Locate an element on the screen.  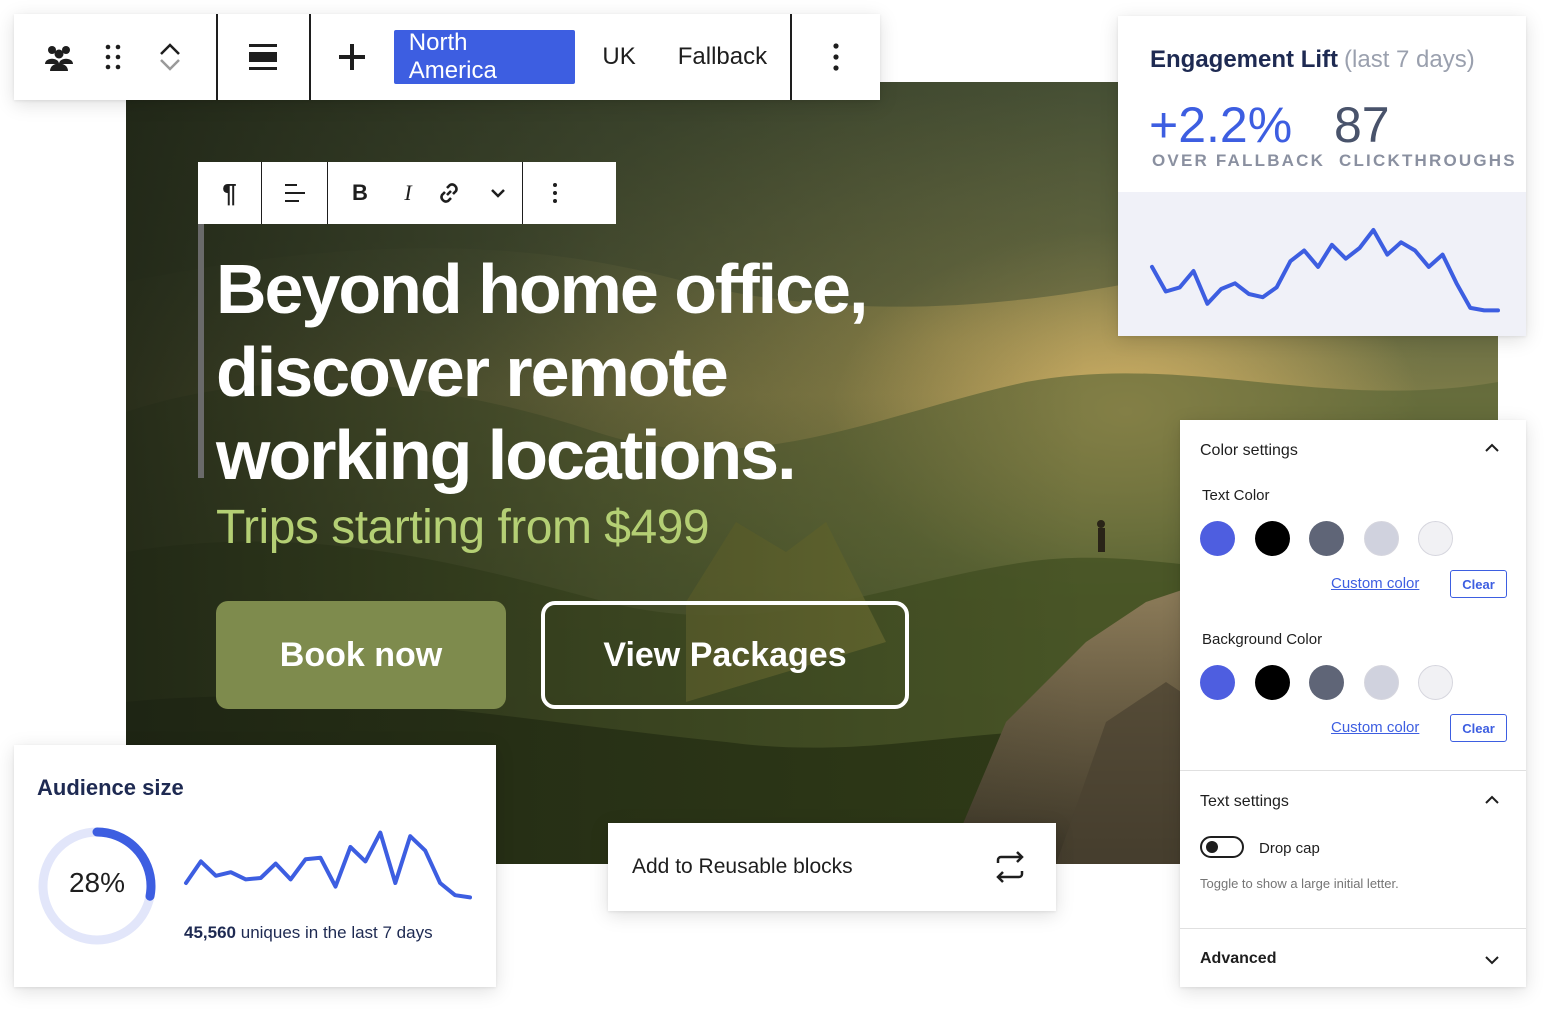
variant-tab-uk: UK is located at coordinates (618, 57).